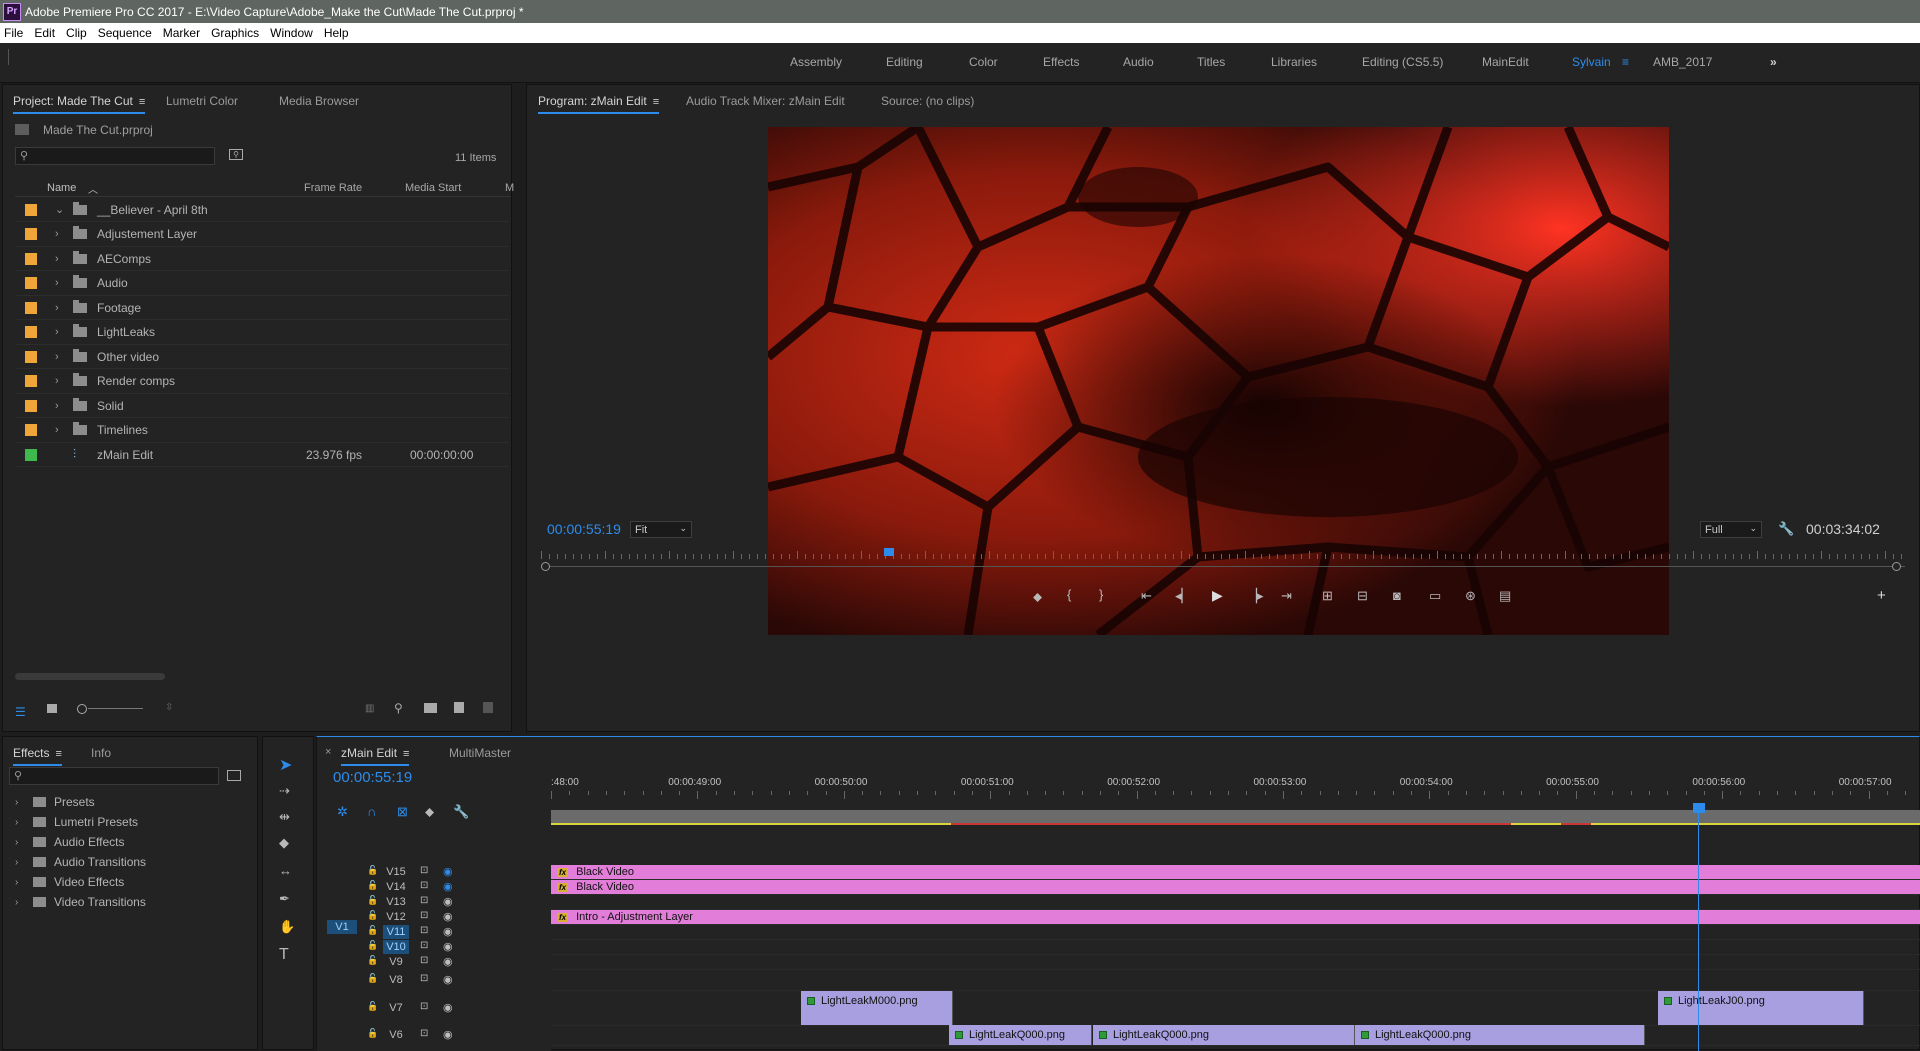 This screenshot has width=1920, height=1051. I want to click on button-editor-plus-icon: +, so click(1881, 595).